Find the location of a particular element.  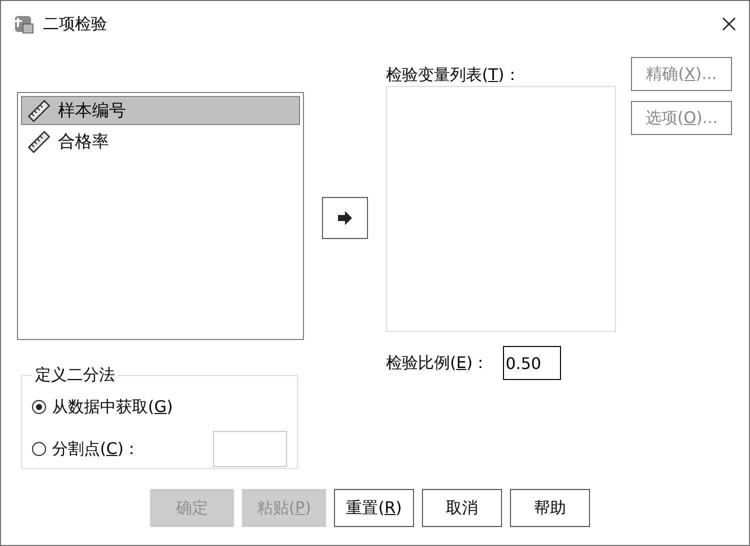

variable-item: 合格率 is located at coordinates (160, 141).